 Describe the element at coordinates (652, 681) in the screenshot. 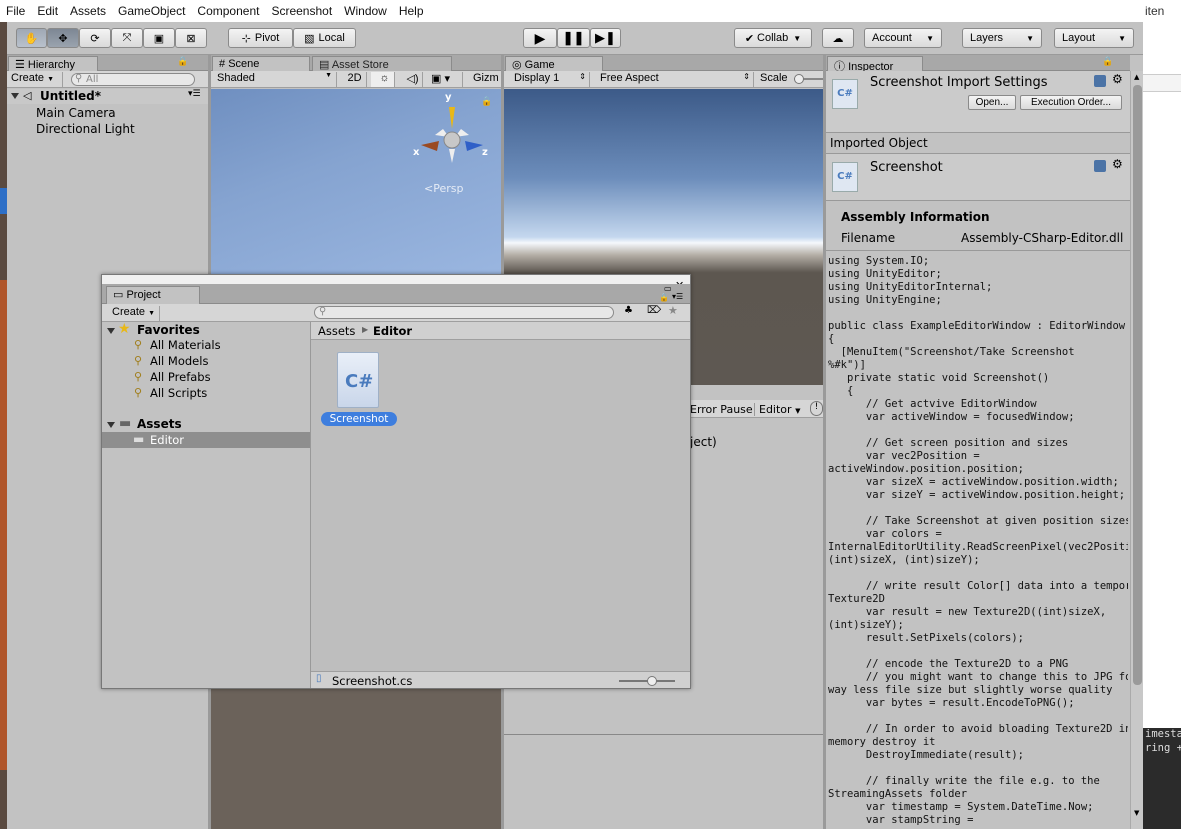

I see `icon-size-slider-thumb` at that location.